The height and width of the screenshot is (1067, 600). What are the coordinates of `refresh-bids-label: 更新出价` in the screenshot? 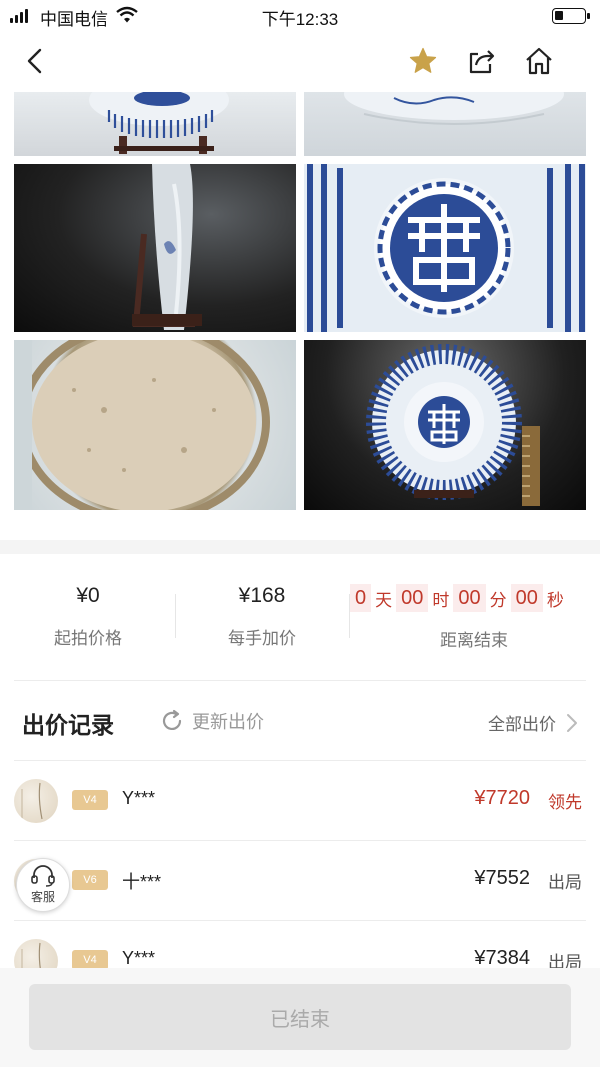 It's located at (228, 722).